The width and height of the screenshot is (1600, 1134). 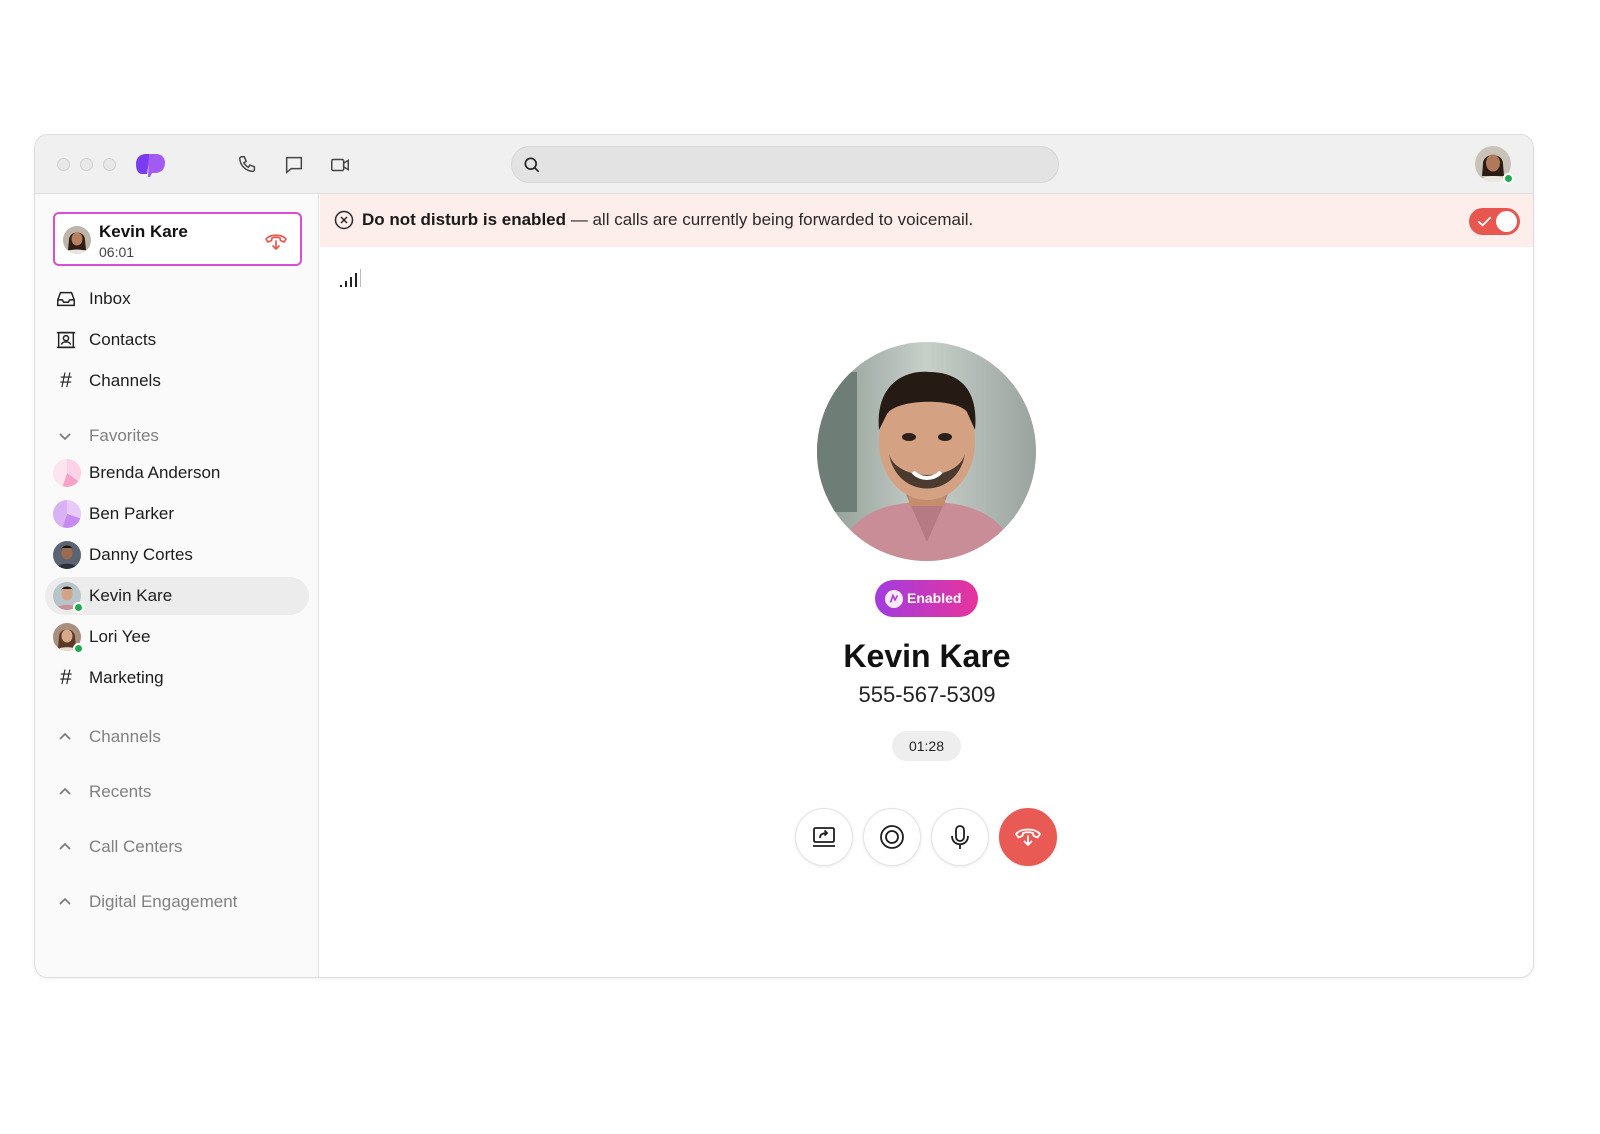 What do you see at coordinates (934, 598) in the screenshot?
I see `status-badge-label: Enabled` at bounding box center [934, 598].